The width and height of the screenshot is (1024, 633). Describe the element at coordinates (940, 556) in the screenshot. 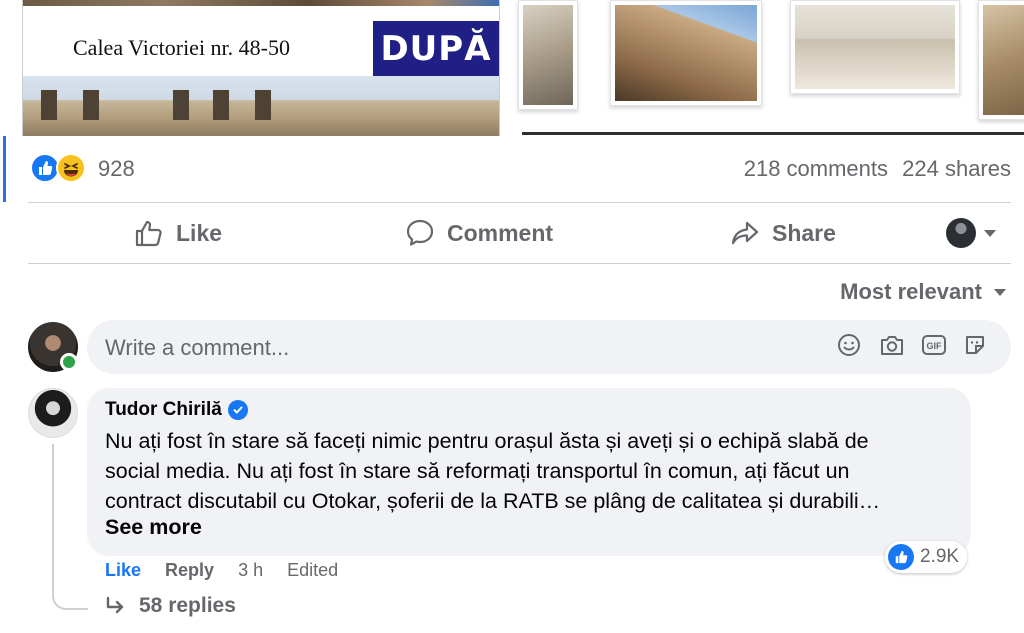

I see `comment-reaction-count: 2.9K` at that location.